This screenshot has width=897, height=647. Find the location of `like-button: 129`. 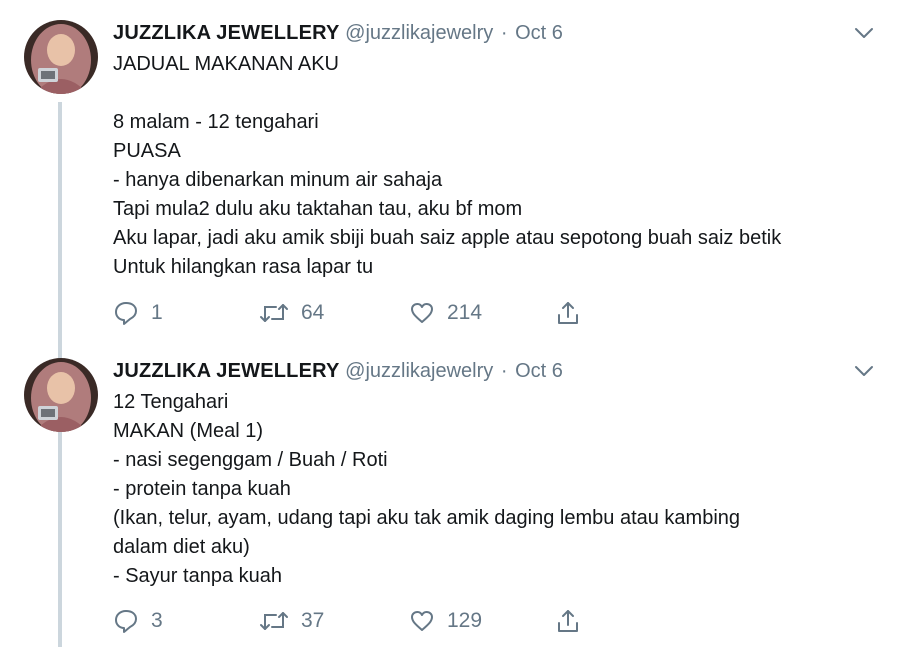

like-button: 129 is located at coordinates (445, 621).